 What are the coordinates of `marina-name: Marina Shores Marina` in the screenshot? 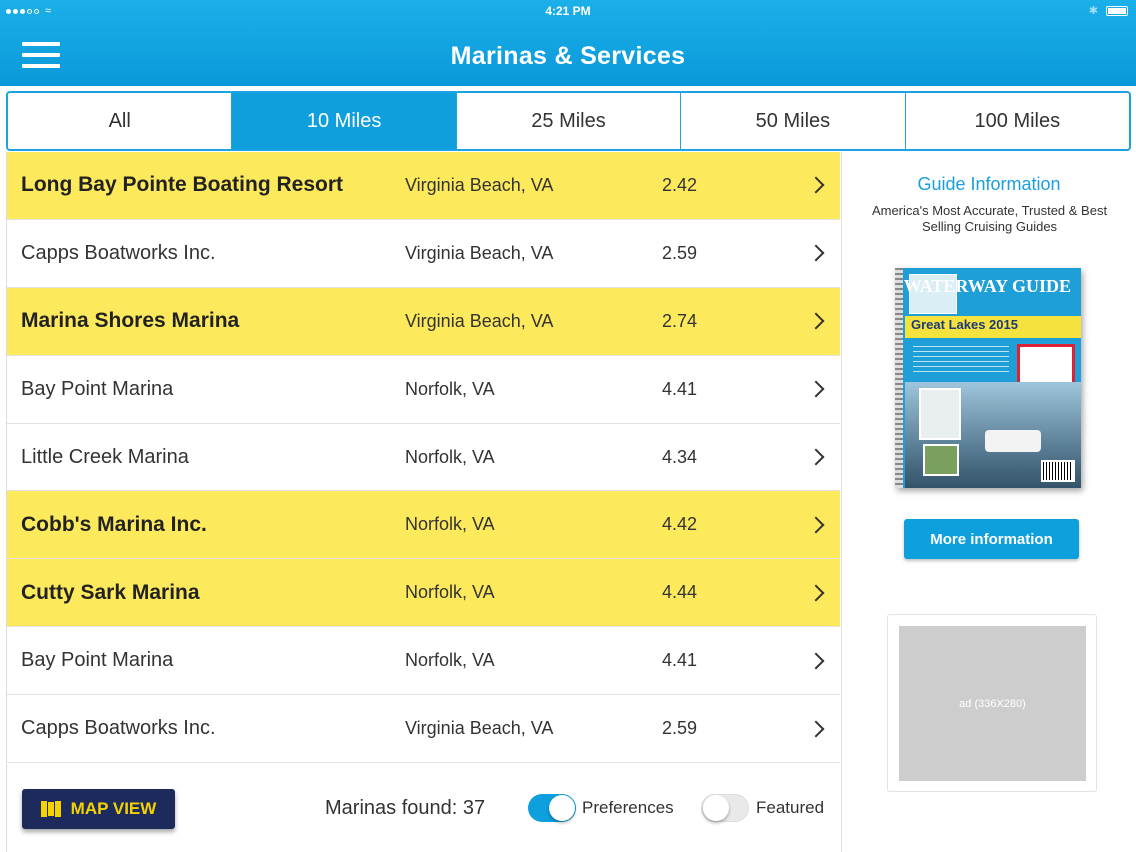 It's located at (130, 321).